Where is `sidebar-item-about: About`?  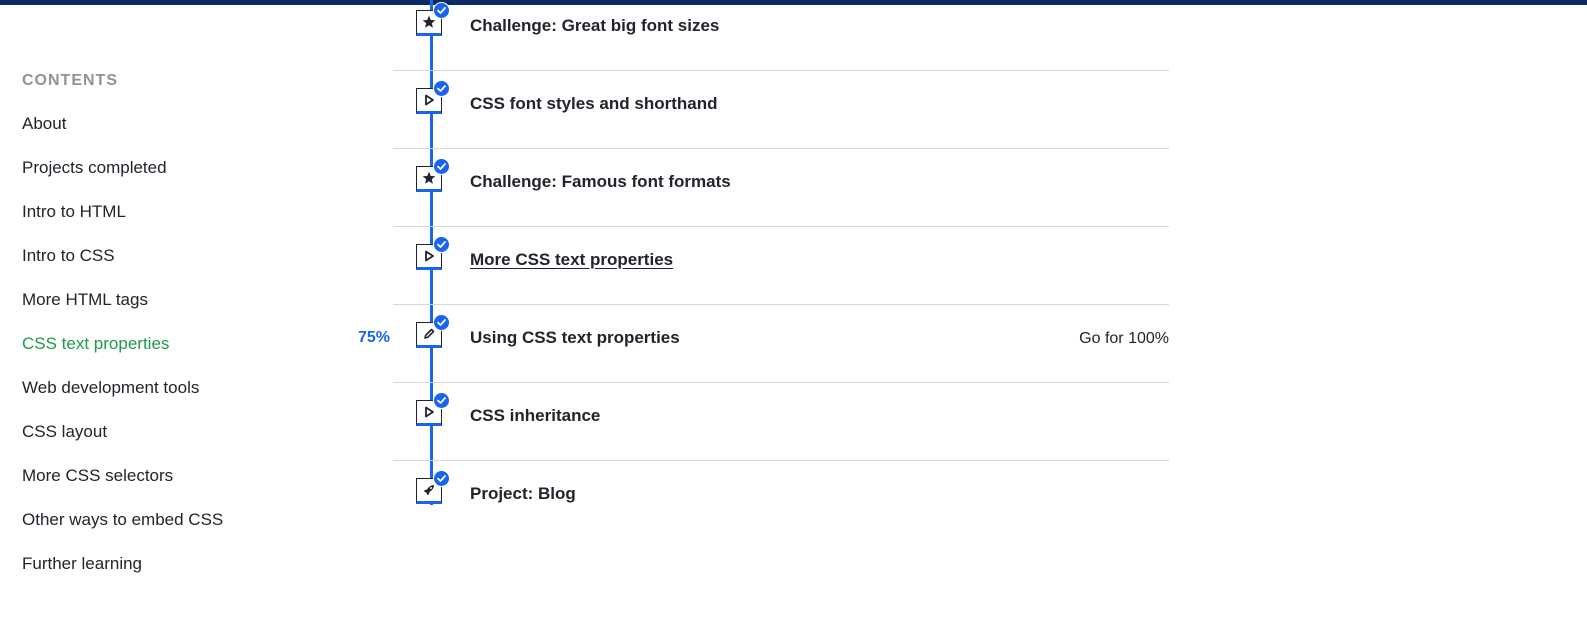 sidebar-item-about: About is located at coordinates (172, 124).